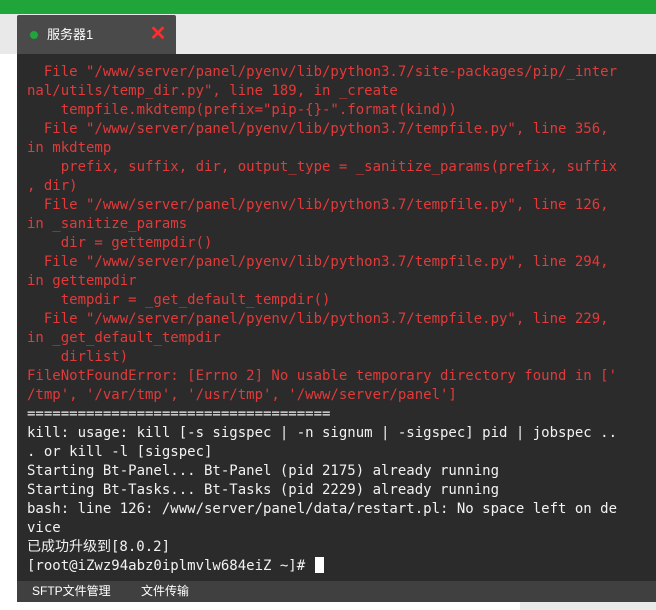 This screenshot has width=656, height=610. What do you see at coordinates (319, 565) in the screenshot?
I see `terminal-cursor-icon` at bounding box center [319, 565].